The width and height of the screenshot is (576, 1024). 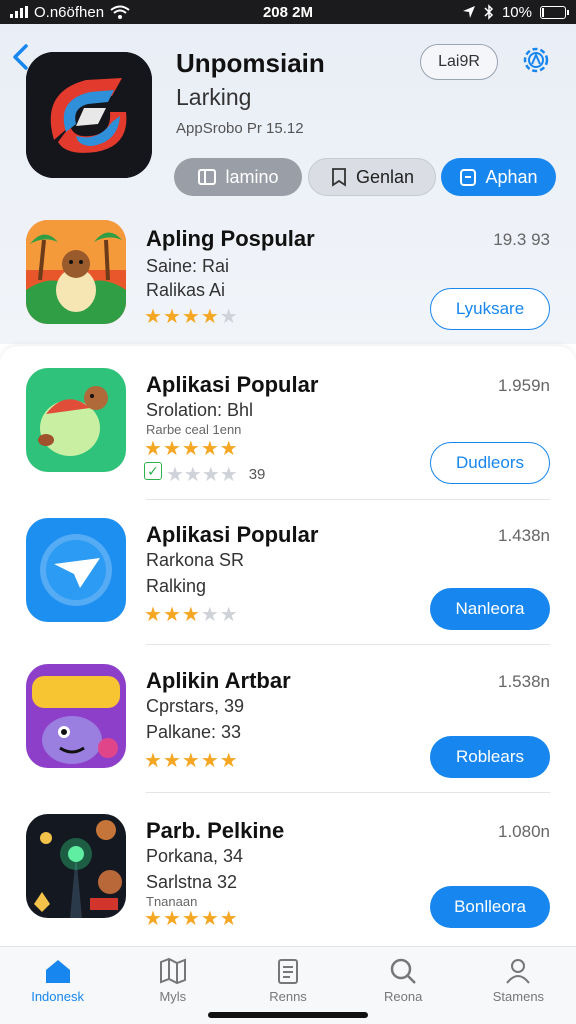 What do you see at coordinates (518, 985) in the screenshot?
I see `tab-stamens: Stamens` at bounding box center [518, 985].